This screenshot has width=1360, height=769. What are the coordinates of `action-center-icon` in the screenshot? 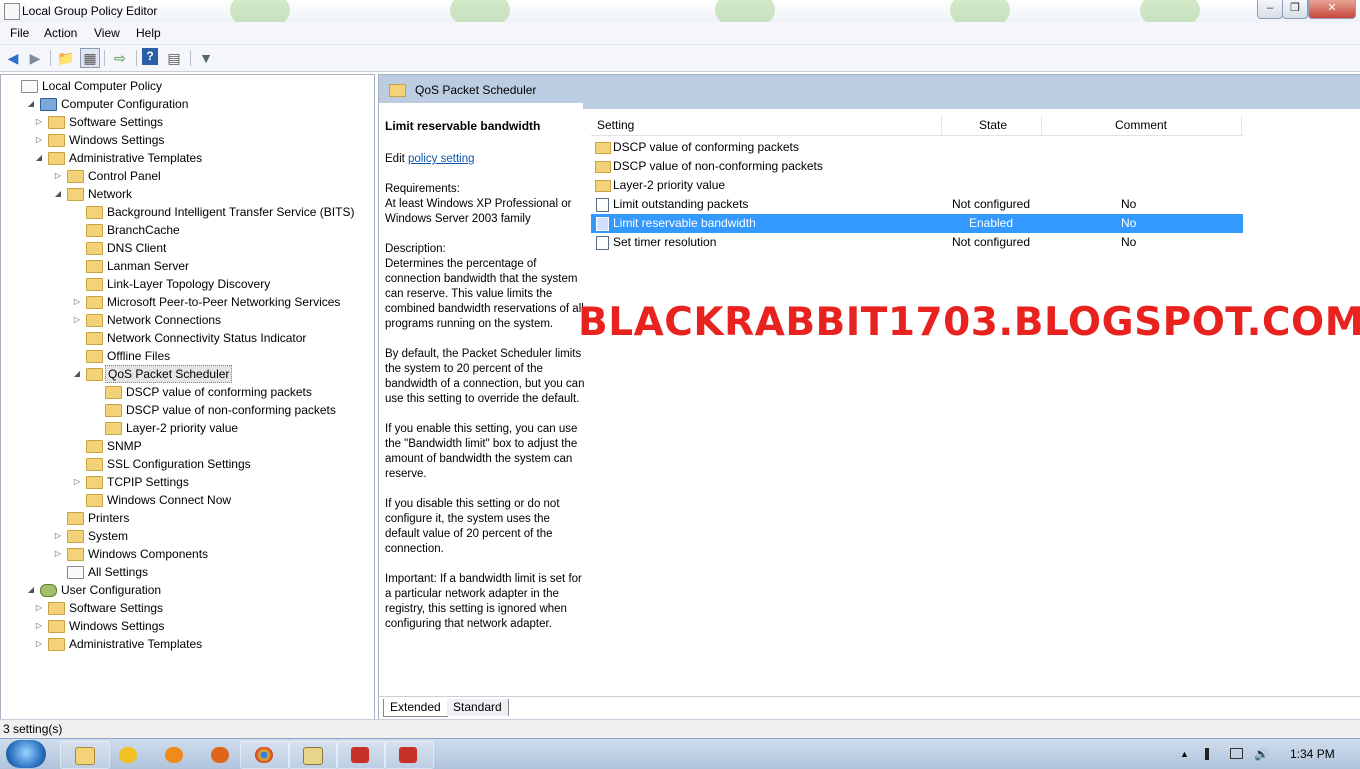 It's located at (1207, 754).